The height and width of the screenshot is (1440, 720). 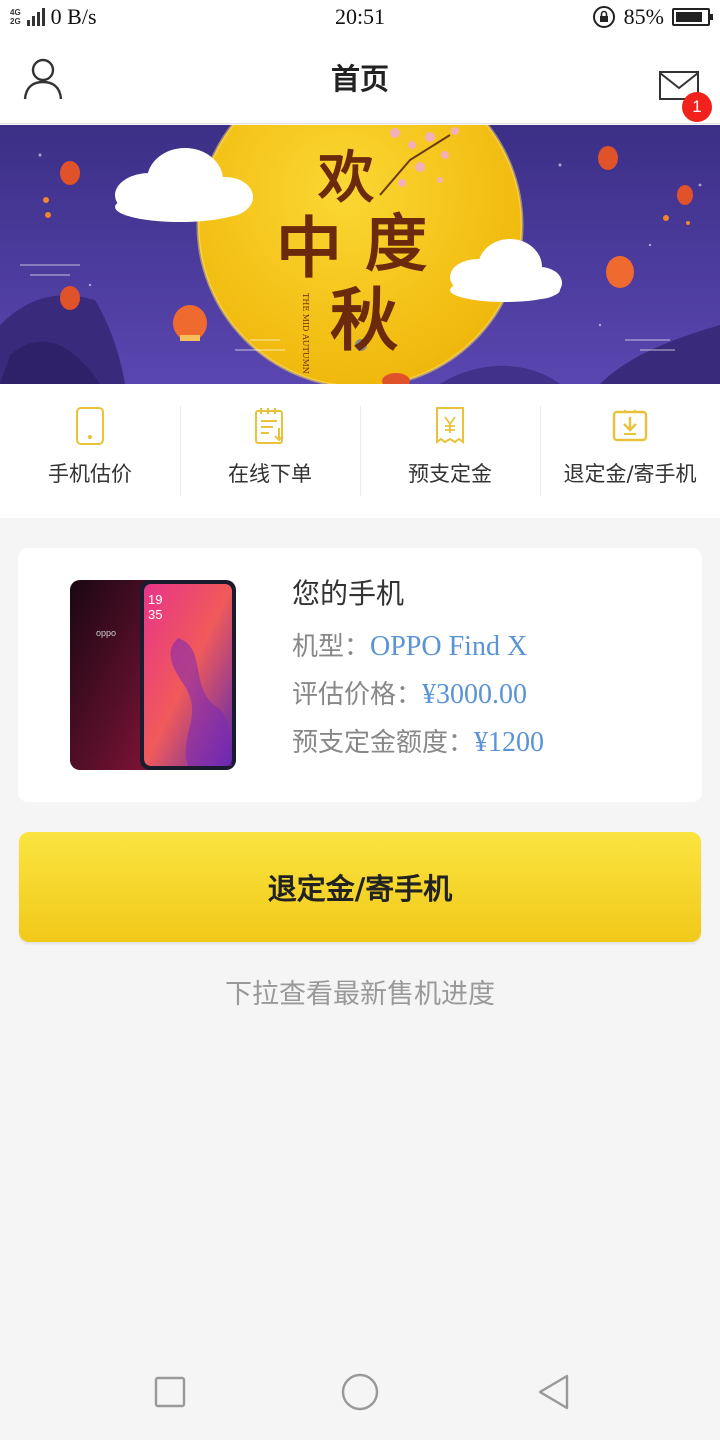 What do you see at coordinates (90, 426) in the screenshot?
I see `phone-icon` at bounding box center [90, 426].